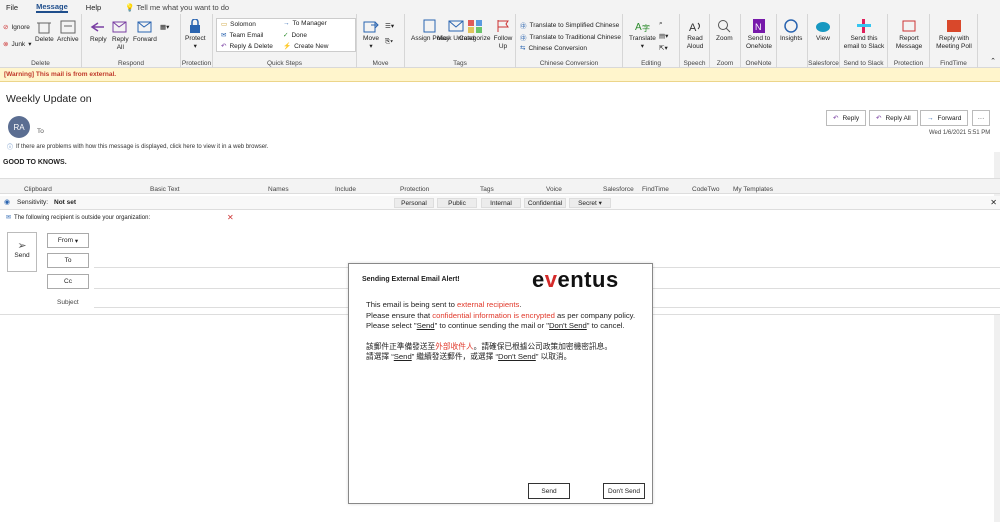 The image size is (1000, 522). I want to click on select-button: ⇱▾, so click(663, 48).